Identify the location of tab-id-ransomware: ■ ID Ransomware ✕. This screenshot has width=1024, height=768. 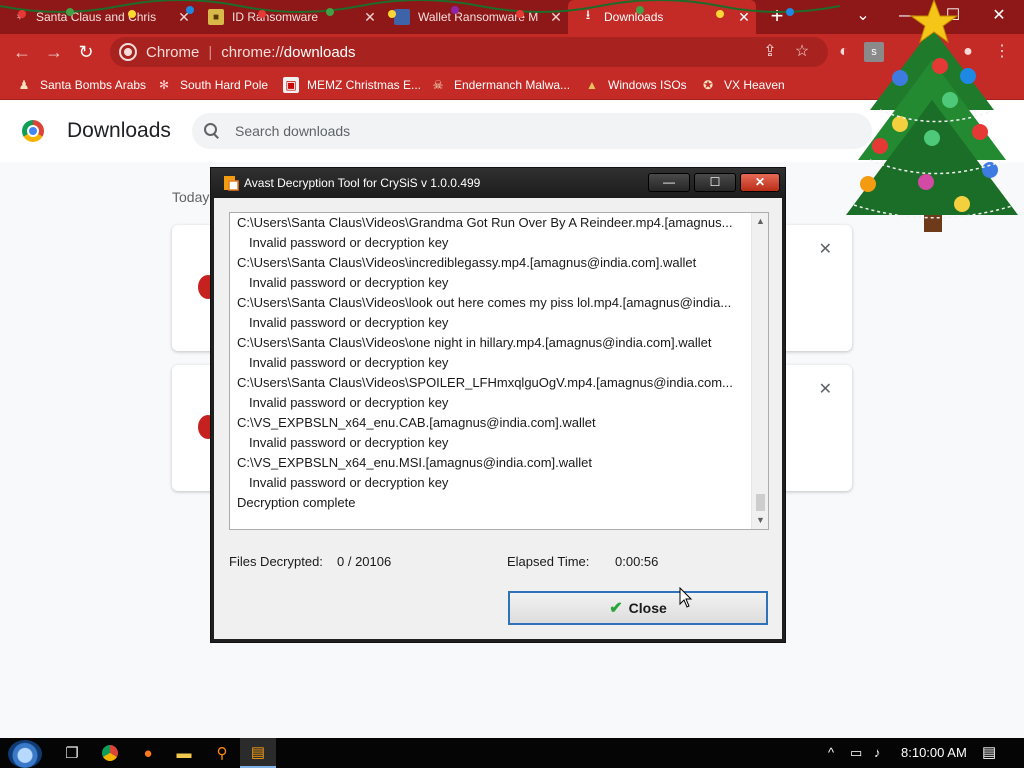
(289, 17).